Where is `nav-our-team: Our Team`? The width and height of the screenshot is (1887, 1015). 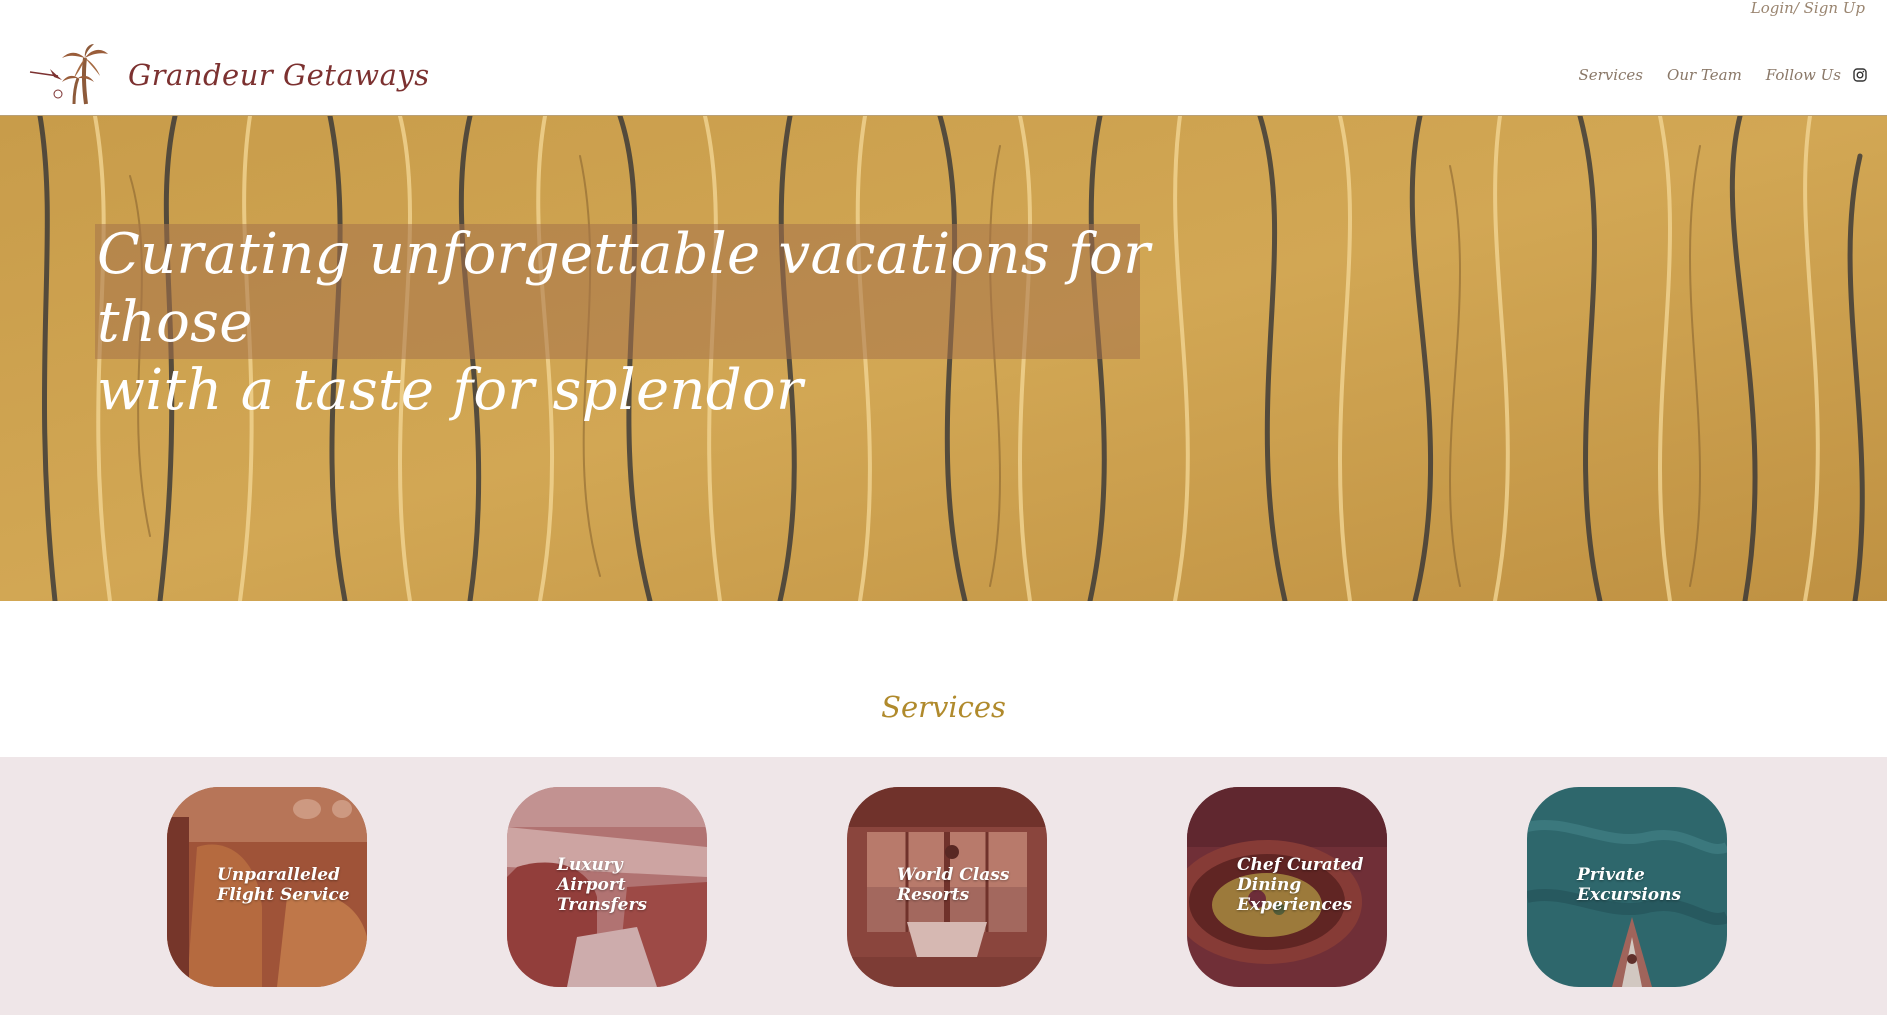
nav-our-team: Our Team is located at coordinates (1704, 75).